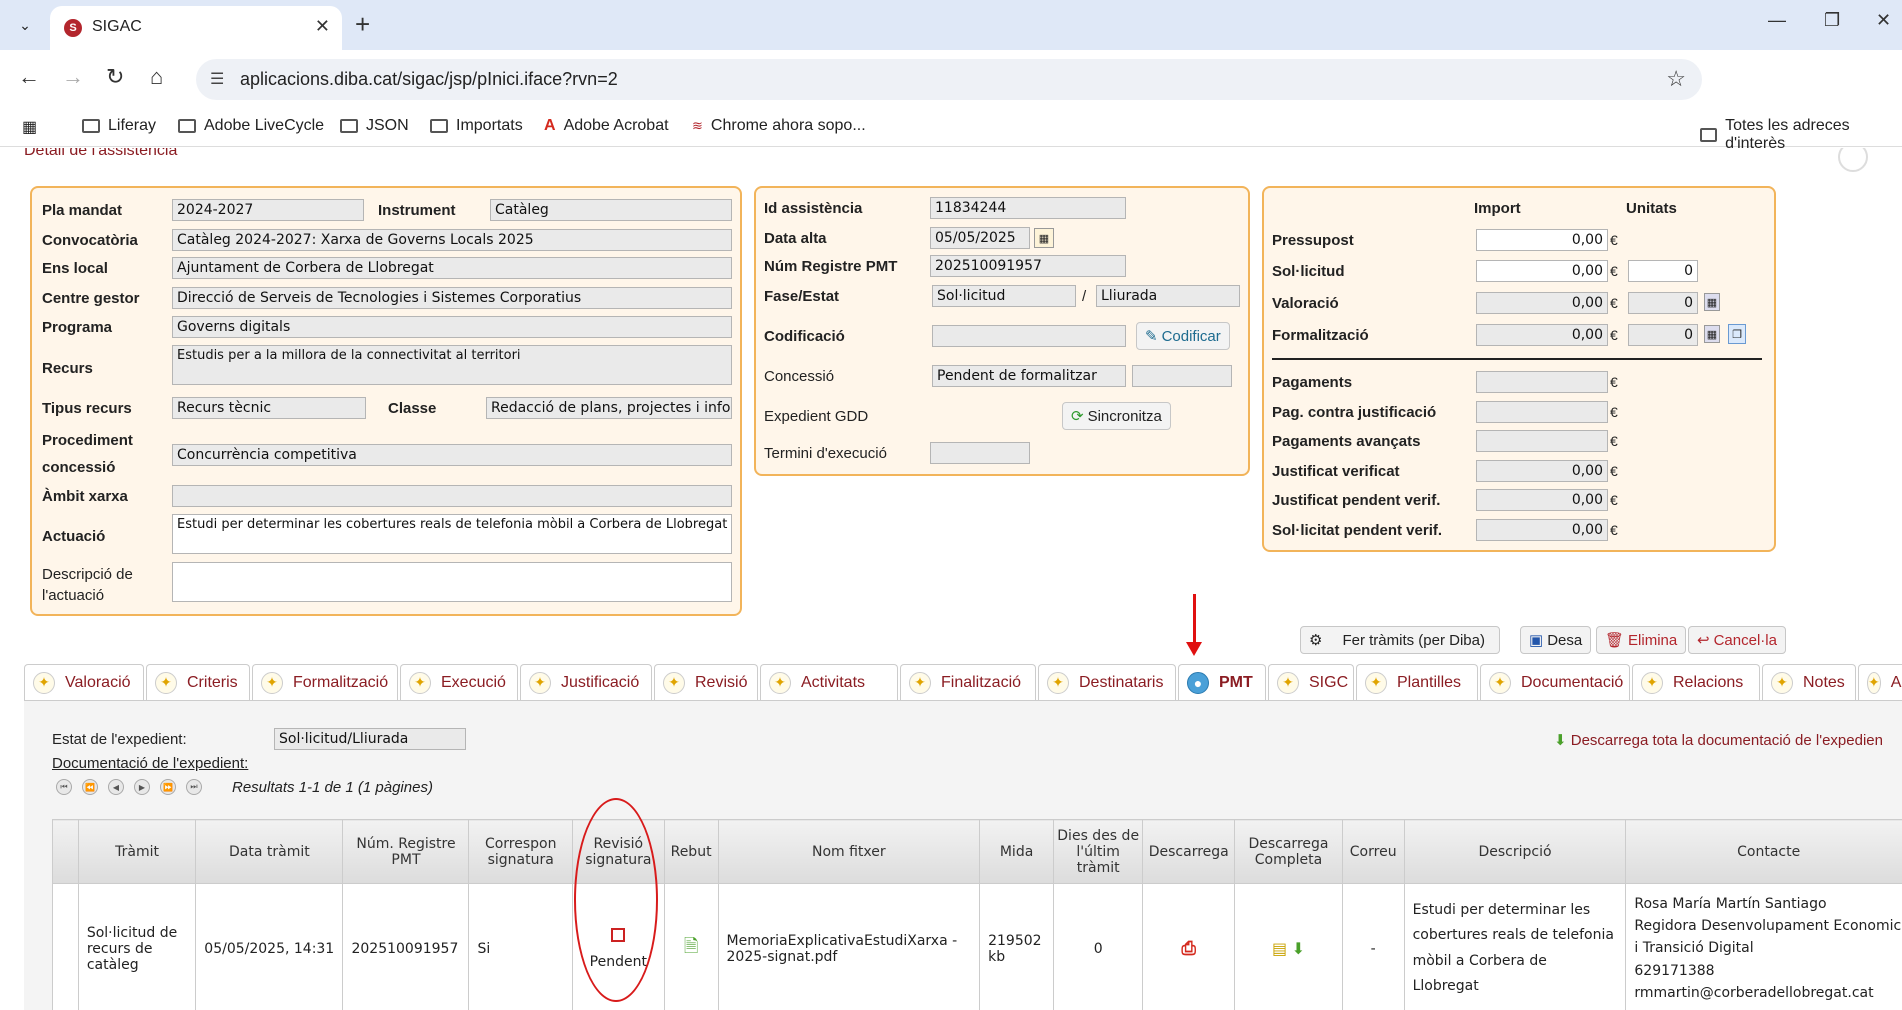  What do you see at coordinates (1028, 266) in the screenshot?
I see `registre-pmt-field: 202510091957` at bounding box center [1028, 266].